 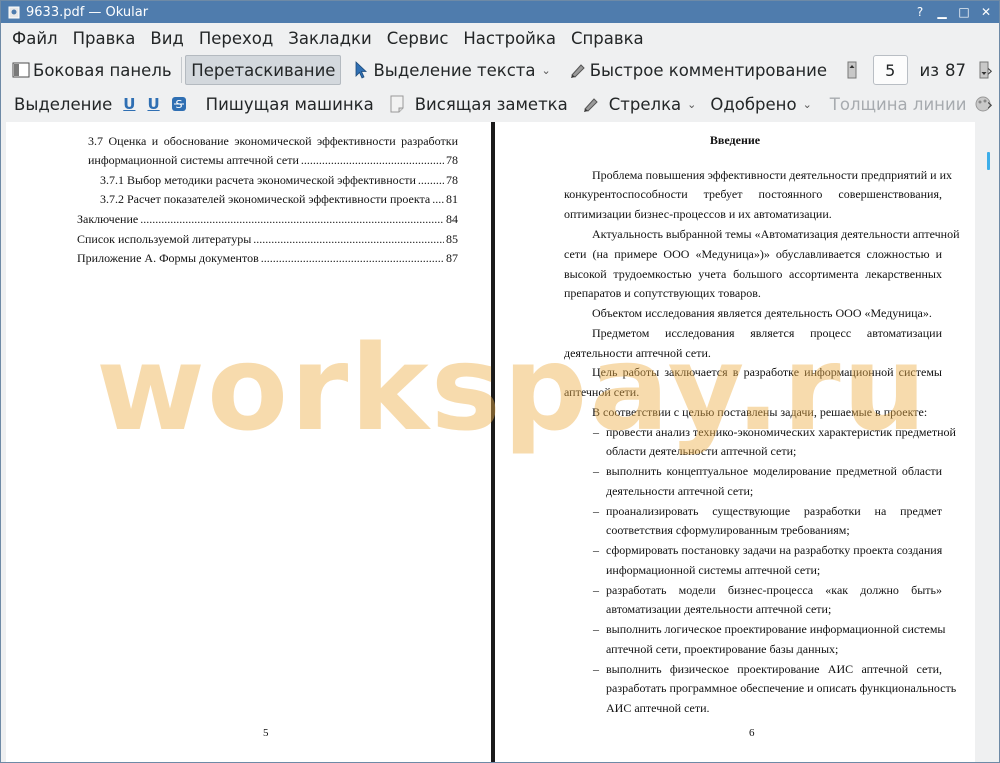 What do you see at coordinates (87, 12) in the screenshot?
I see `window-title: 9633.pdf — Okular` at bounding box center [87, 12].